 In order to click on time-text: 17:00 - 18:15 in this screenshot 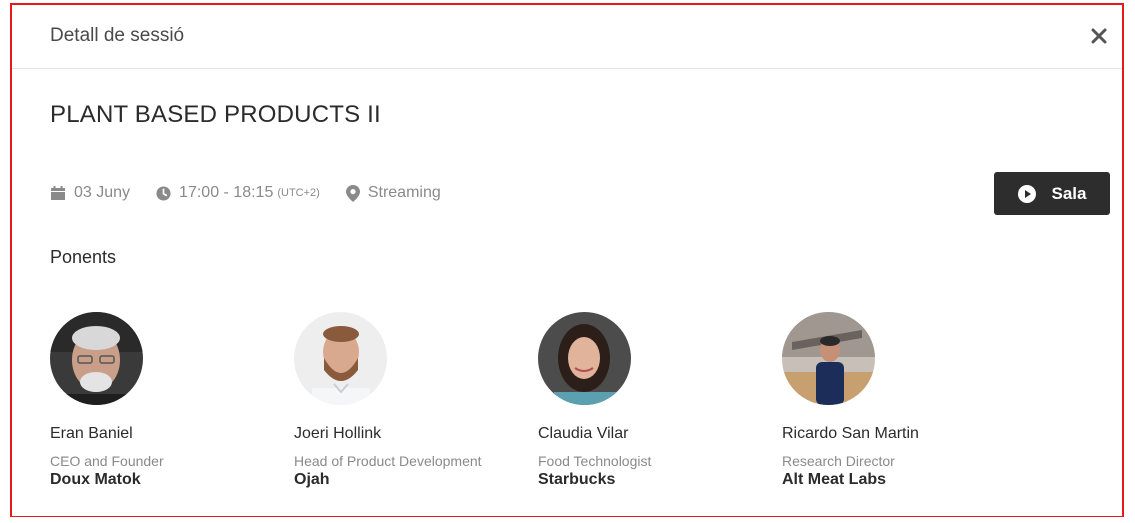, I will do `click(226, 192)`.